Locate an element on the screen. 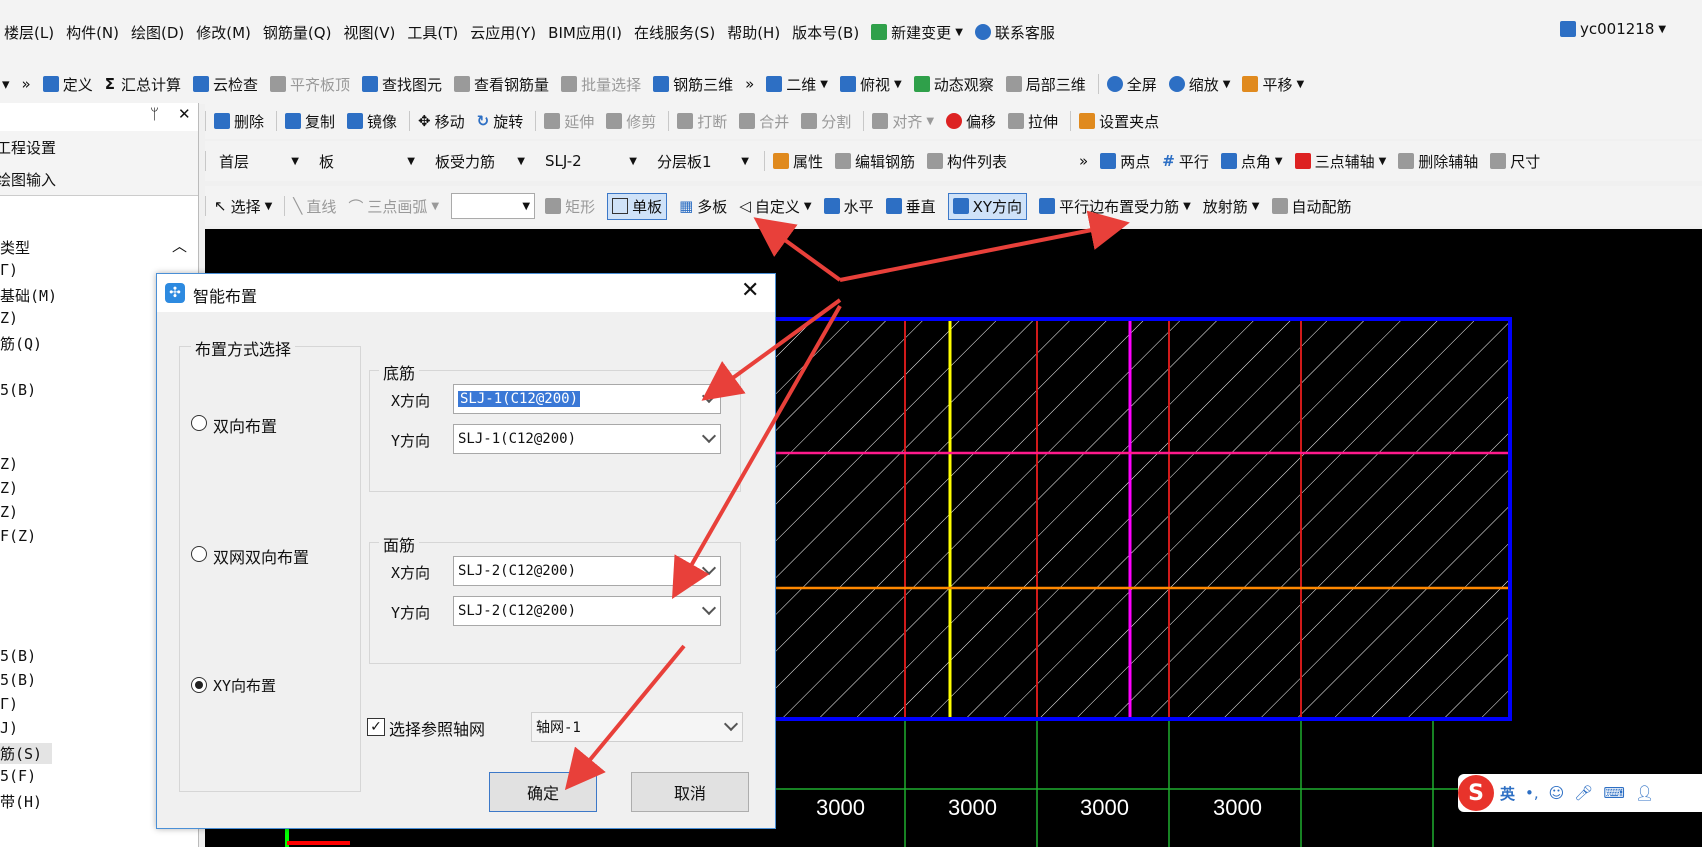 The image size is (1702, 847). horizontal-button: 水平 is located at coordinates (848, 206).